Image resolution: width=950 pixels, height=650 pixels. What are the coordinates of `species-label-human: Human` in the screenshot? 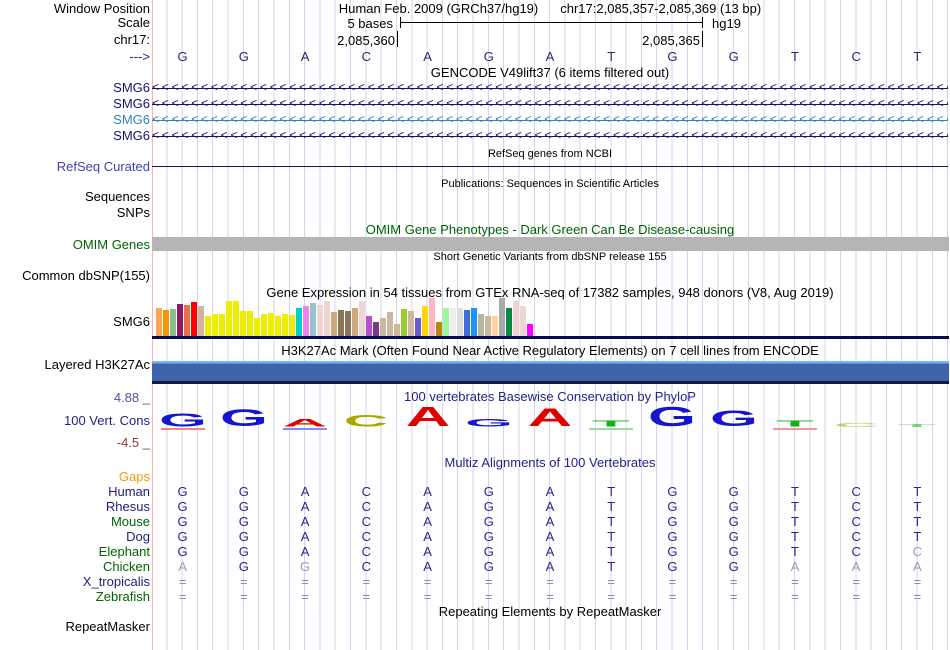 It's located at (75, 492).